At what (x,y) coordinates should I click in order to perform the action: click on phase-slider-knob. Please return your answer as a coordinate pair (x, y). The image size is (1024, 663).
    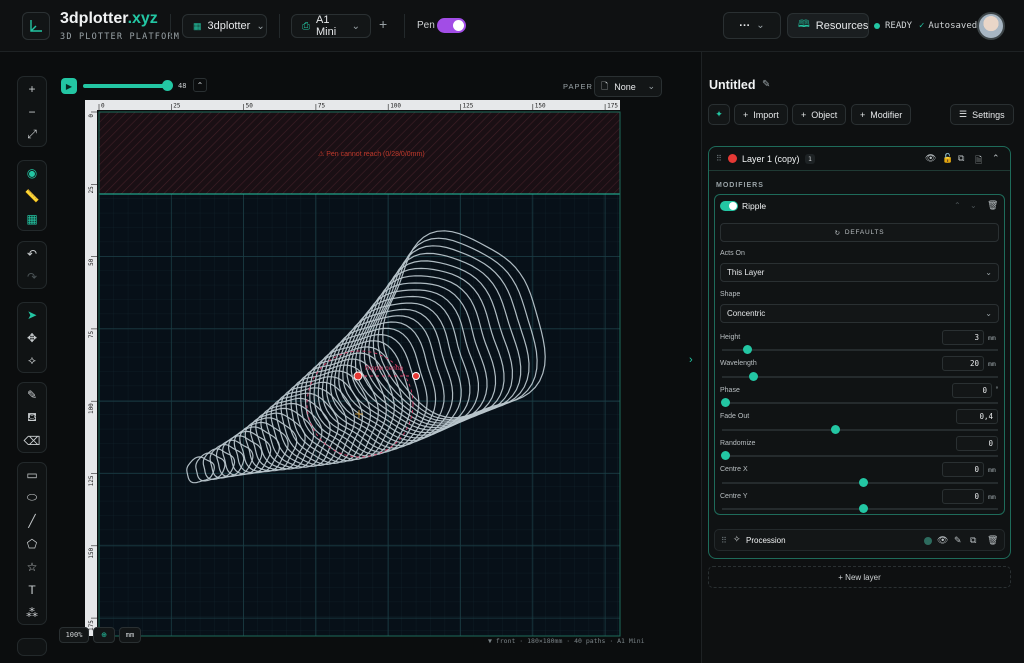
    Looking at the image, I should click on (725, 402).